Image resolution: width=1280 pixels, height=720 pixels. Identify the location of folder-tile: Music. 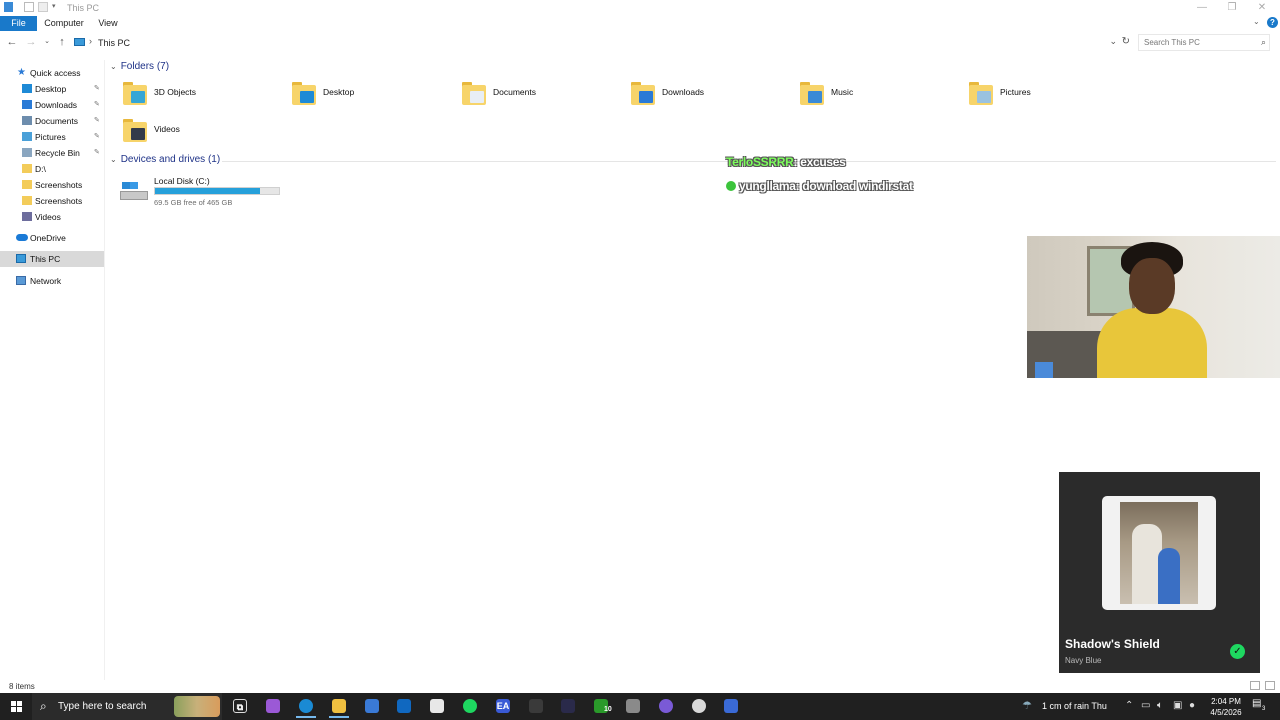
(880, 98).